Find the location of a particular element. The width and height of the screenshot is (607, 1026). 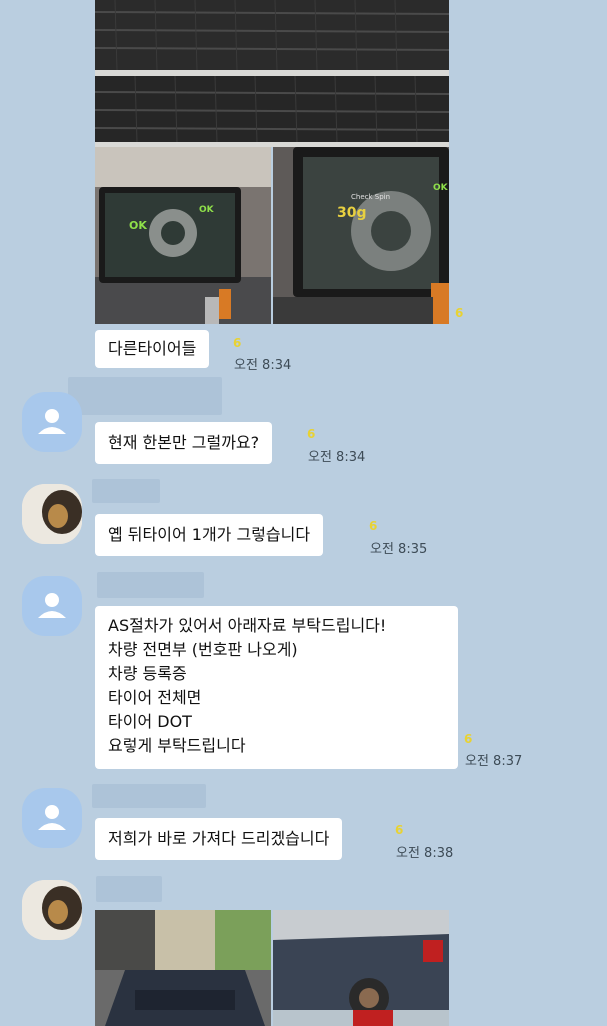

tire-stack-image is located at coordinates (272, 73).